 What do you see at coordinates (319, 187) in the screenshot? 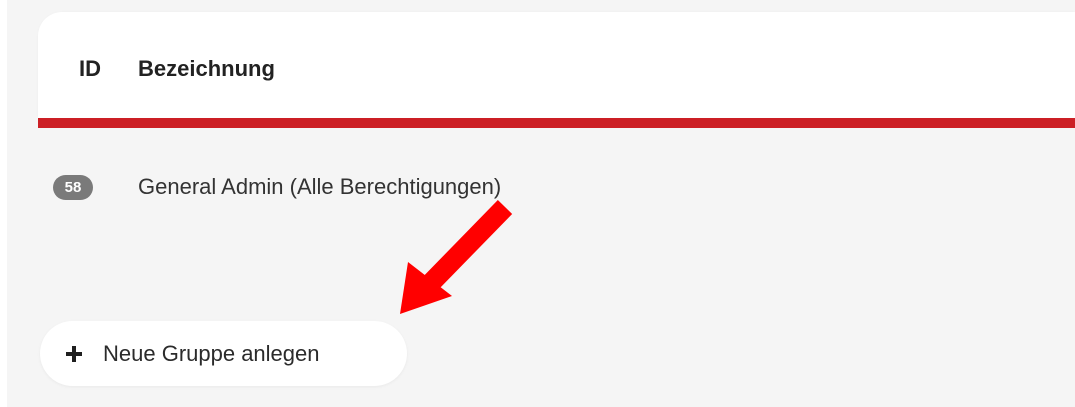
I see `group-name: General Admin (Alle Berechtigungen)` at bounding box center [319, 187].